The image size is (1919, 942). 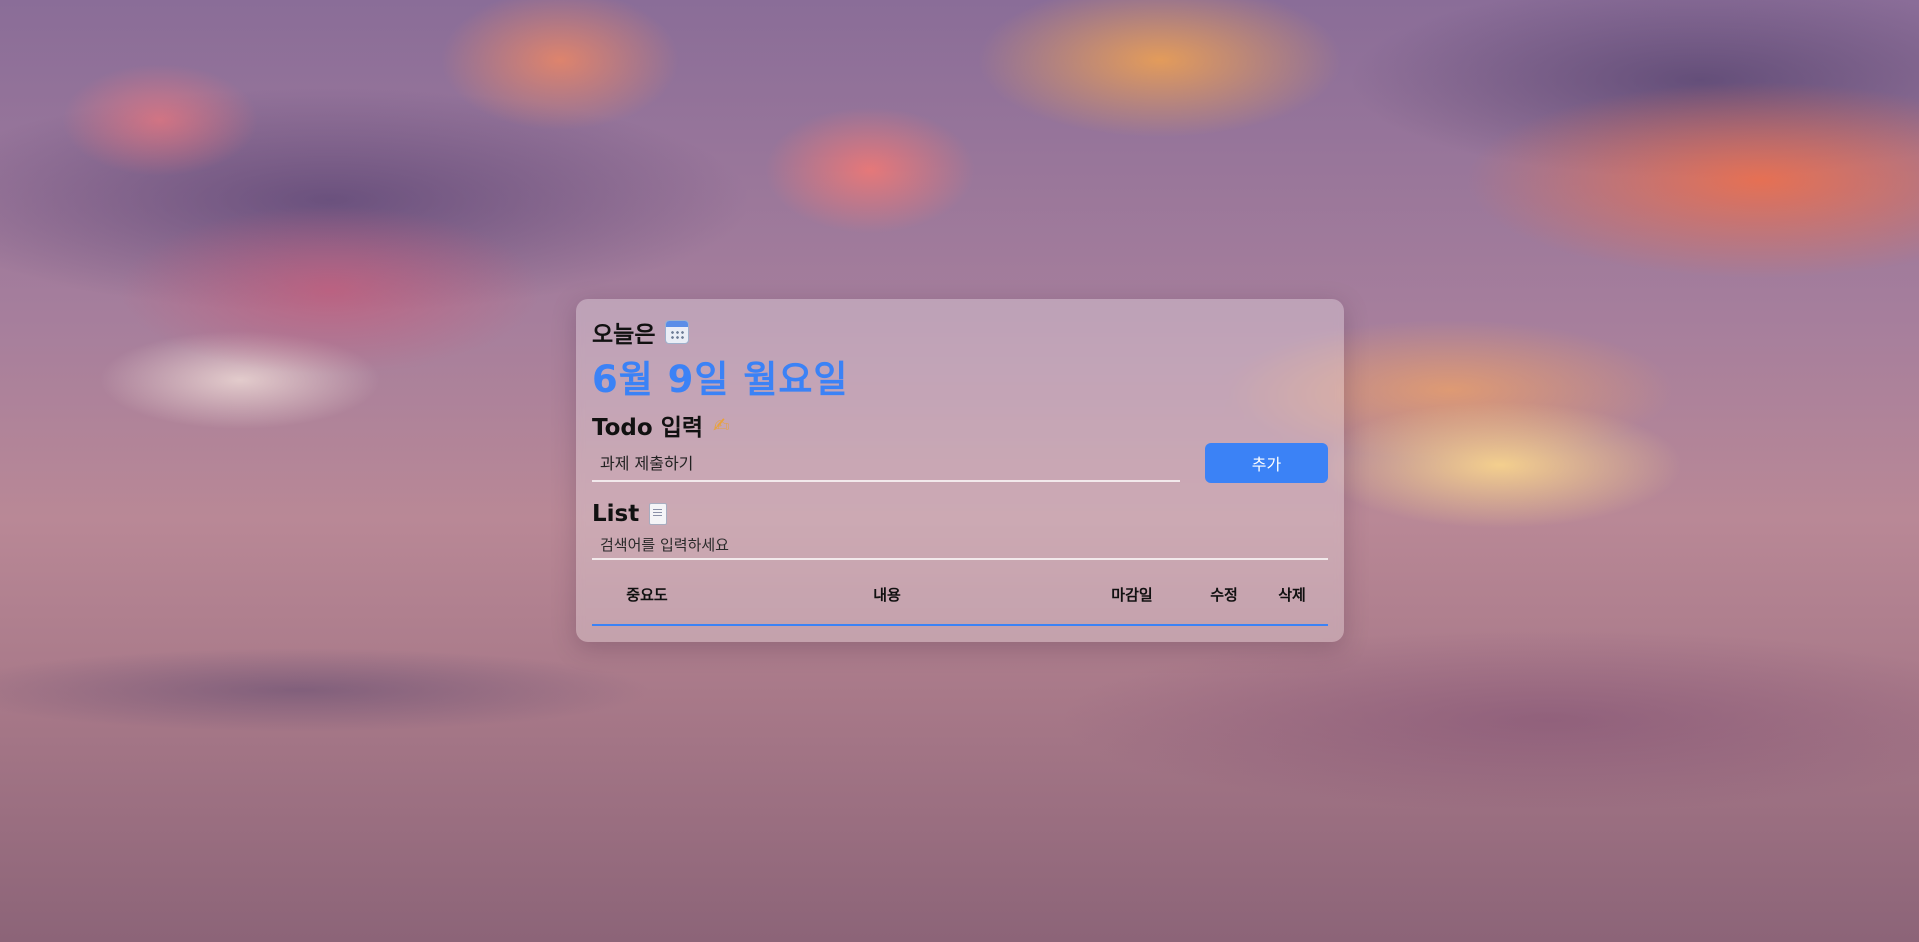 I want to click on todo-table-header: 중요도 내용 마감일 수정 삭제, so click(x=960, y=598).